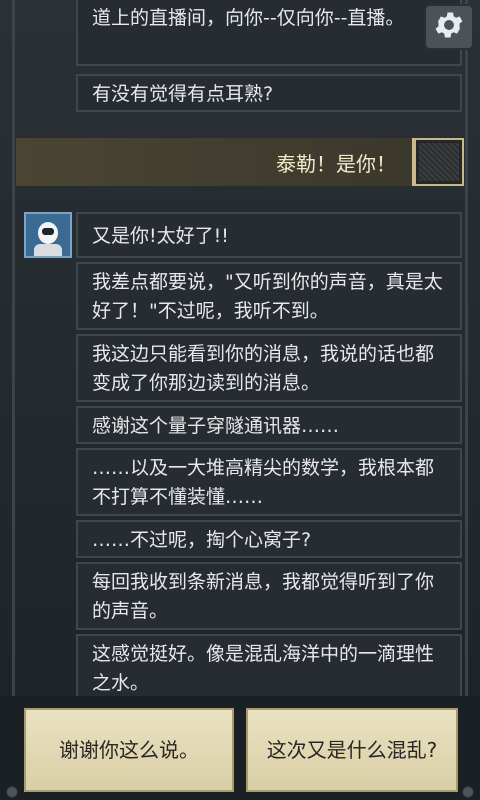  Describe the element at coordinates (48, 235) in the screenshot. I see `taylor-avatar` at that location.